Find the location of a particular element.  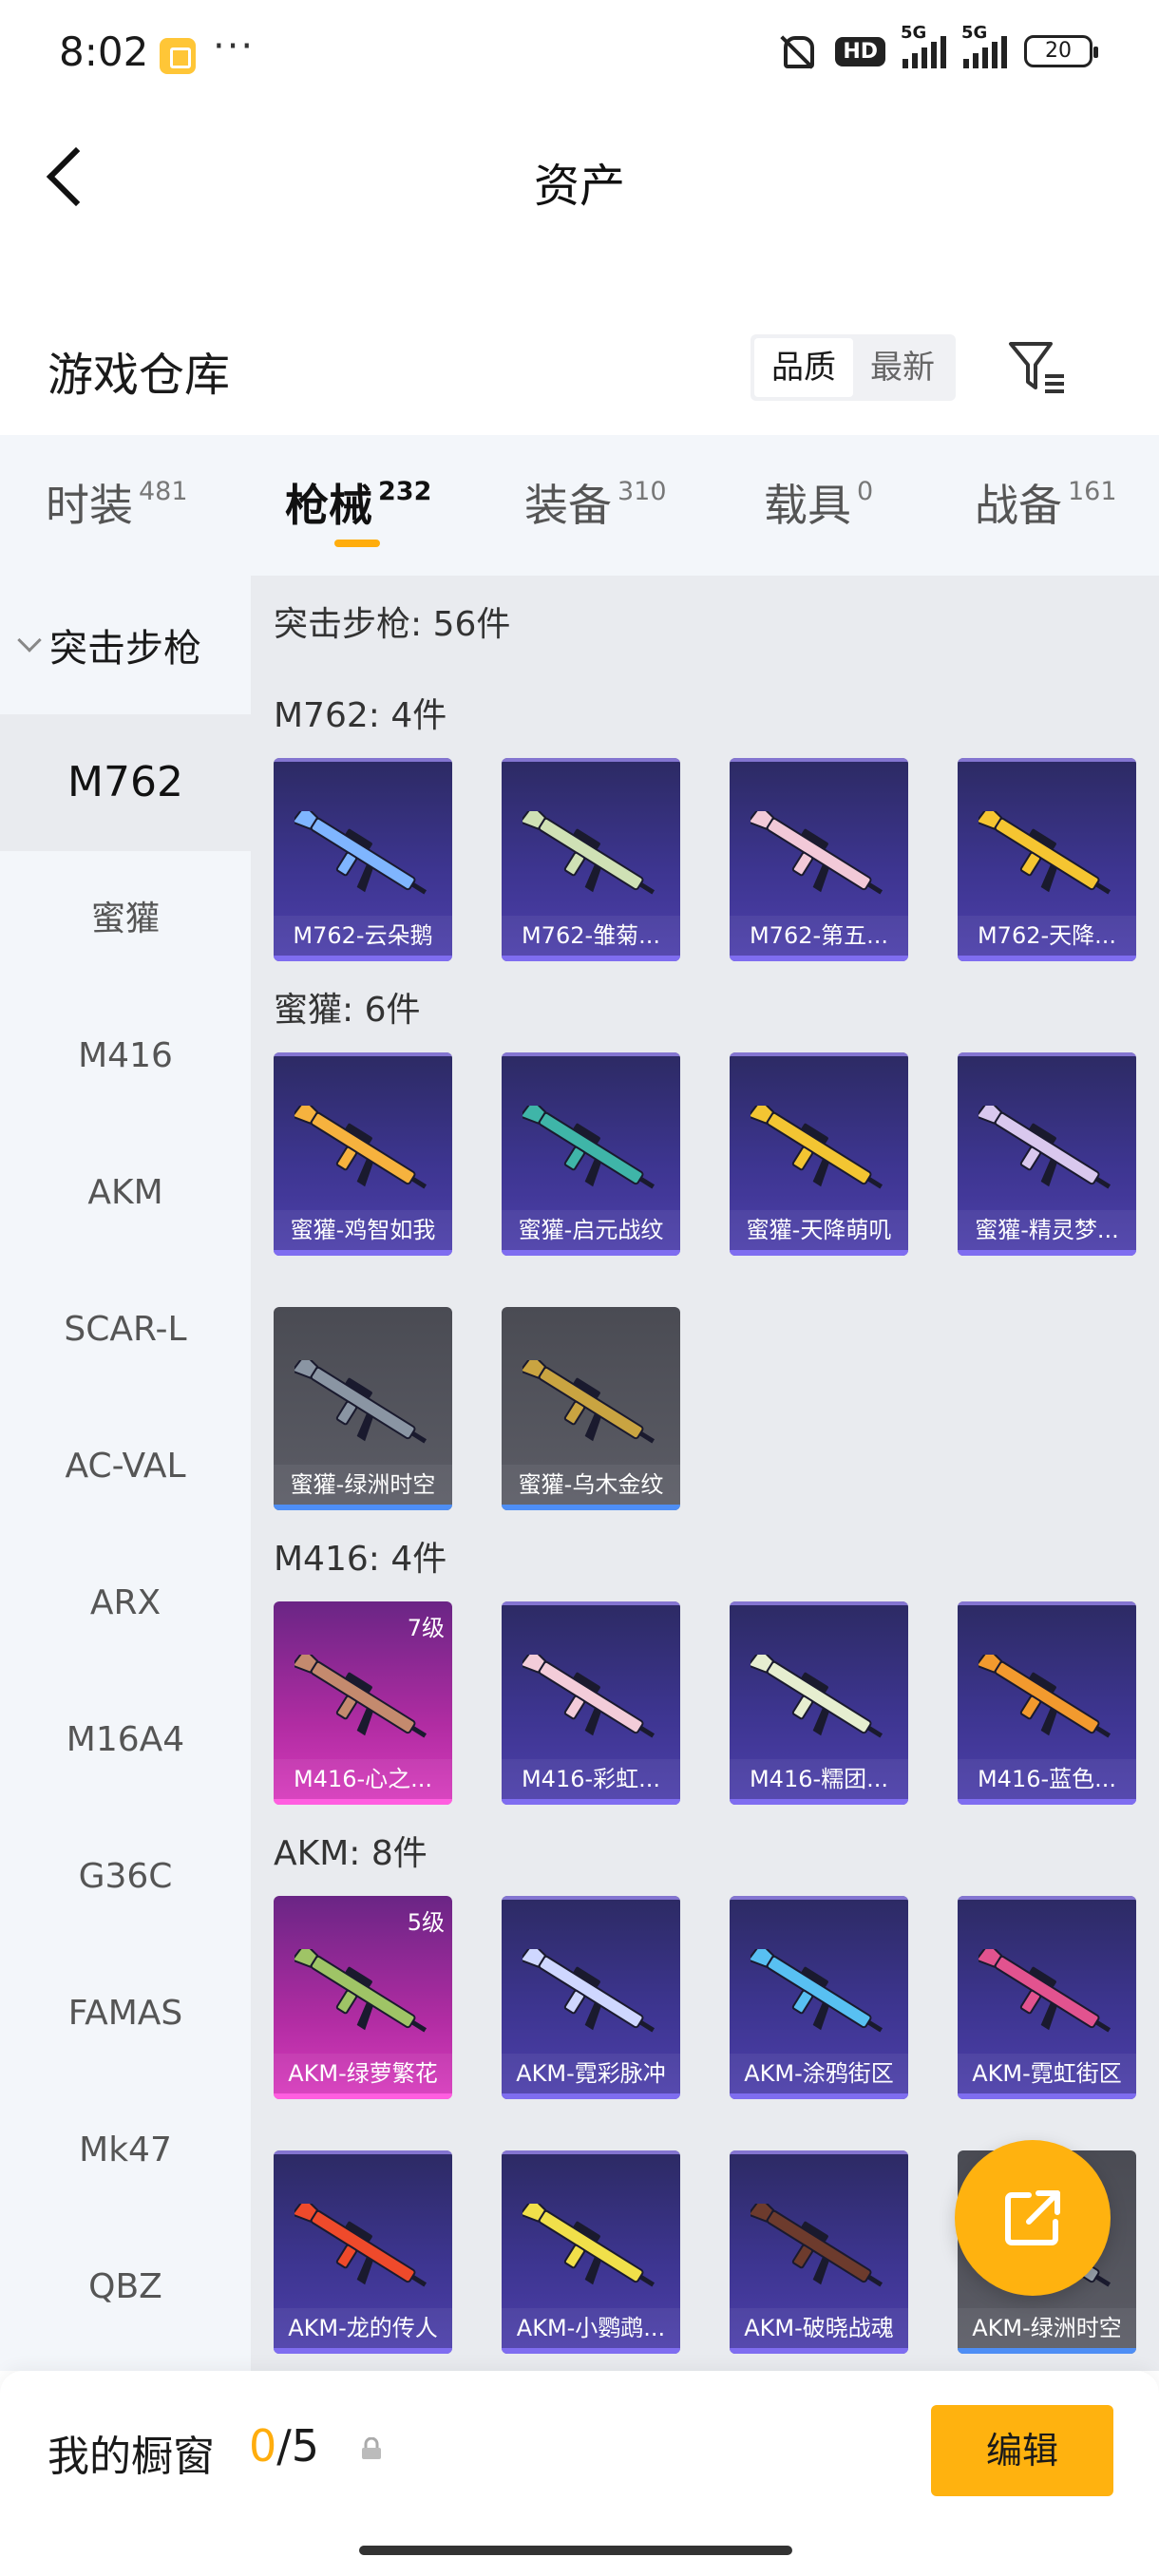

sidebar-item-m416: M416 is located at coordinates (125, 1056).